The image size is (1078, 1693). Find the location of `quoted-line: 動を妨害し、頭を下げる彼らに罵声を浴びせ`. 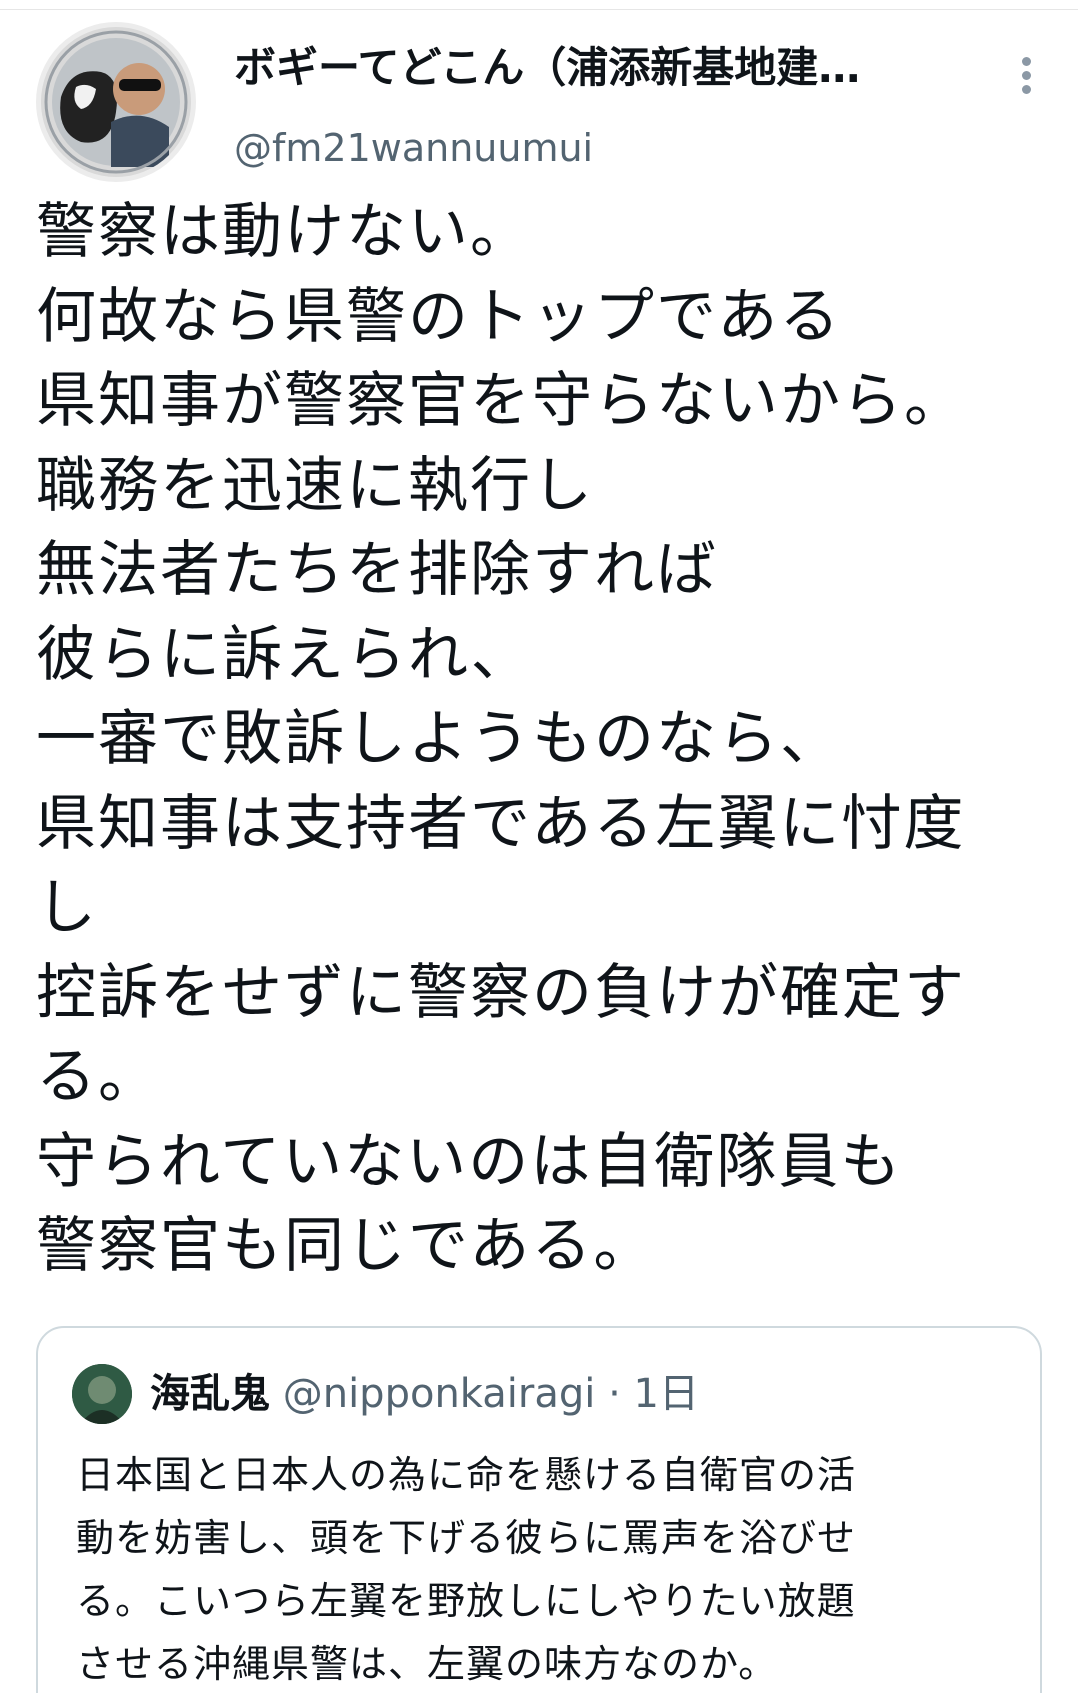

quoted-line: 動を妨害し、頭を下げる彼らに罵声を浴びせ is located at coordinates (466, 1538).